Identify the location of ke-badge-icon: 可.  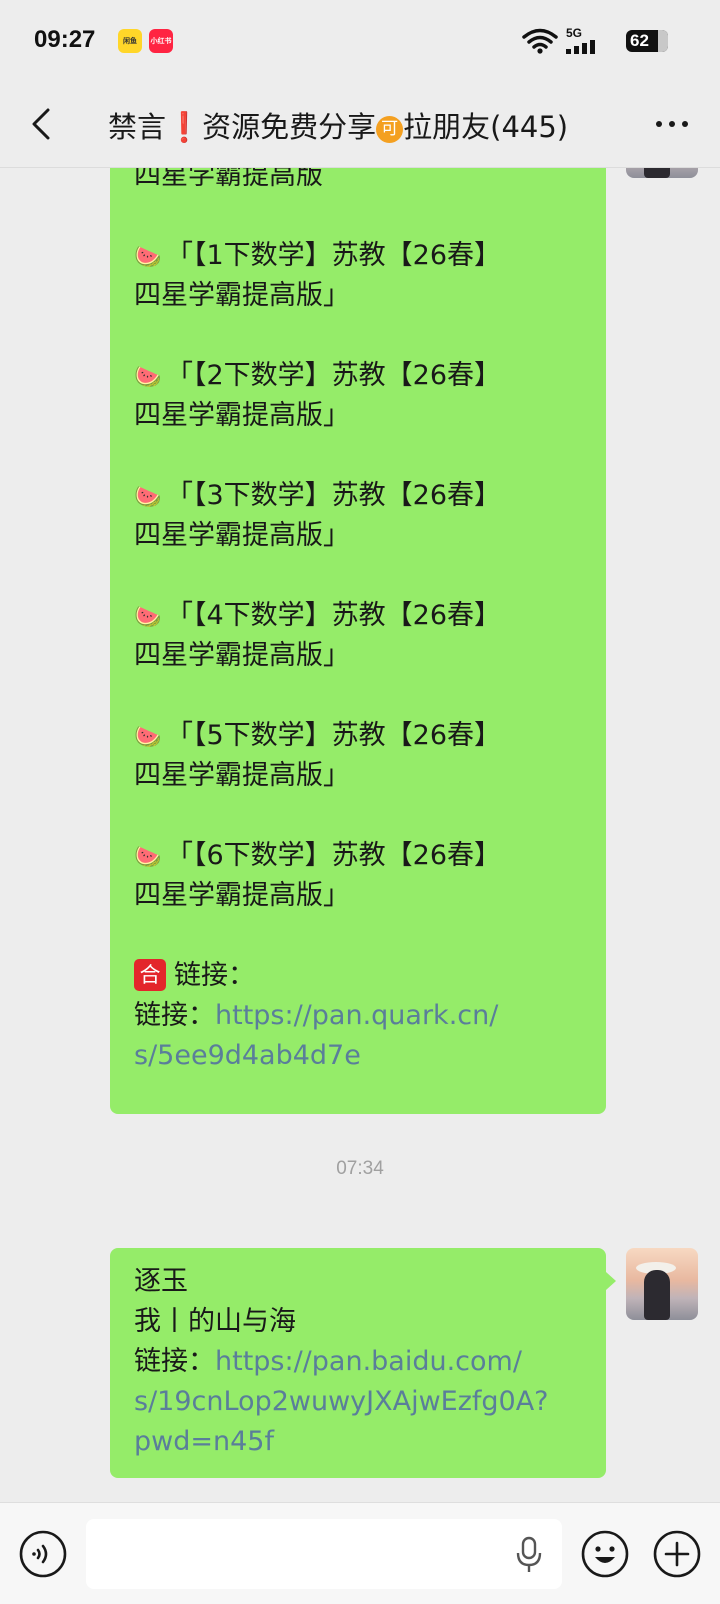
(390, 129).